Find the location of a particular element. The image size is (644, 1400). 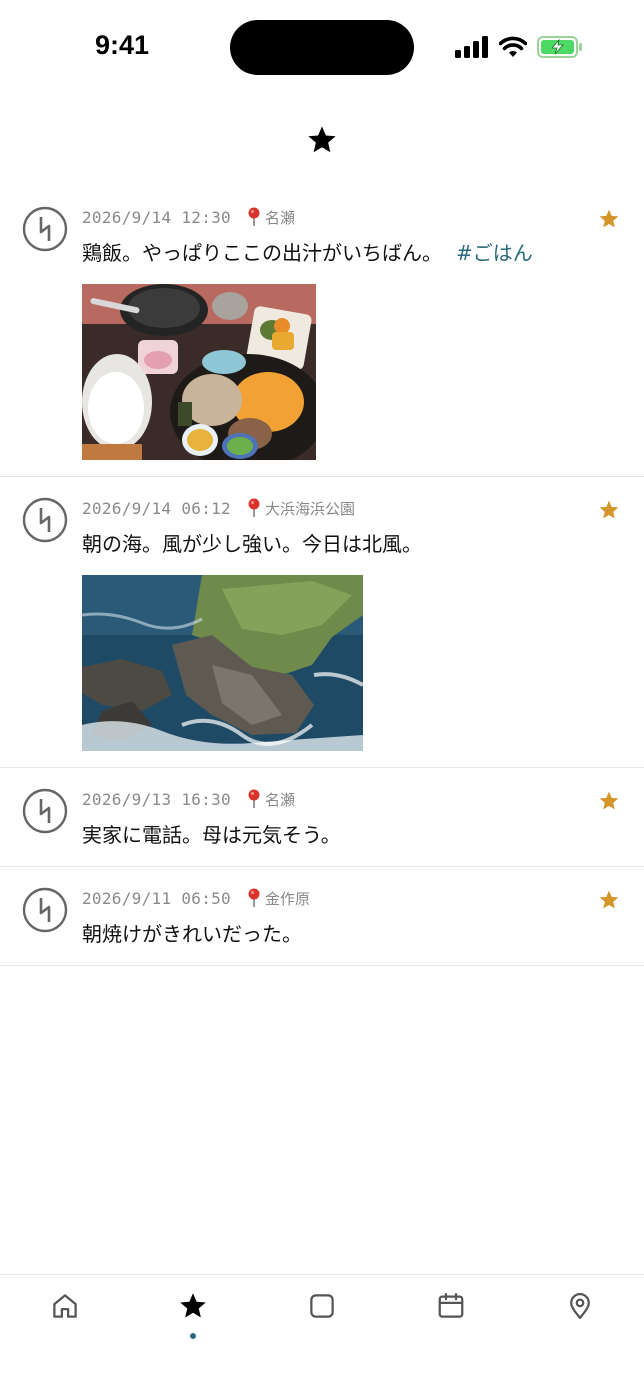

home-icon is located at coordinates (65, 1306).